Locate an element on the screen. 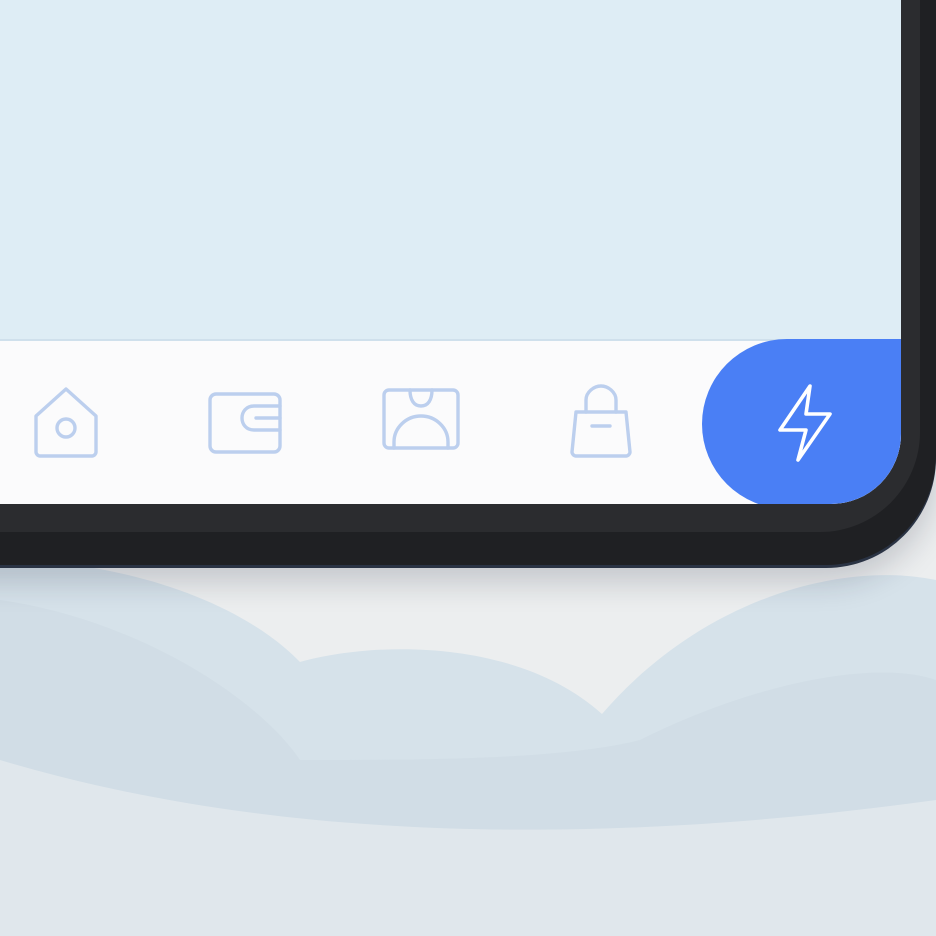 The height and width of the screenshot is (936, 936). wallet-icon is located at coordinates (245, 422).